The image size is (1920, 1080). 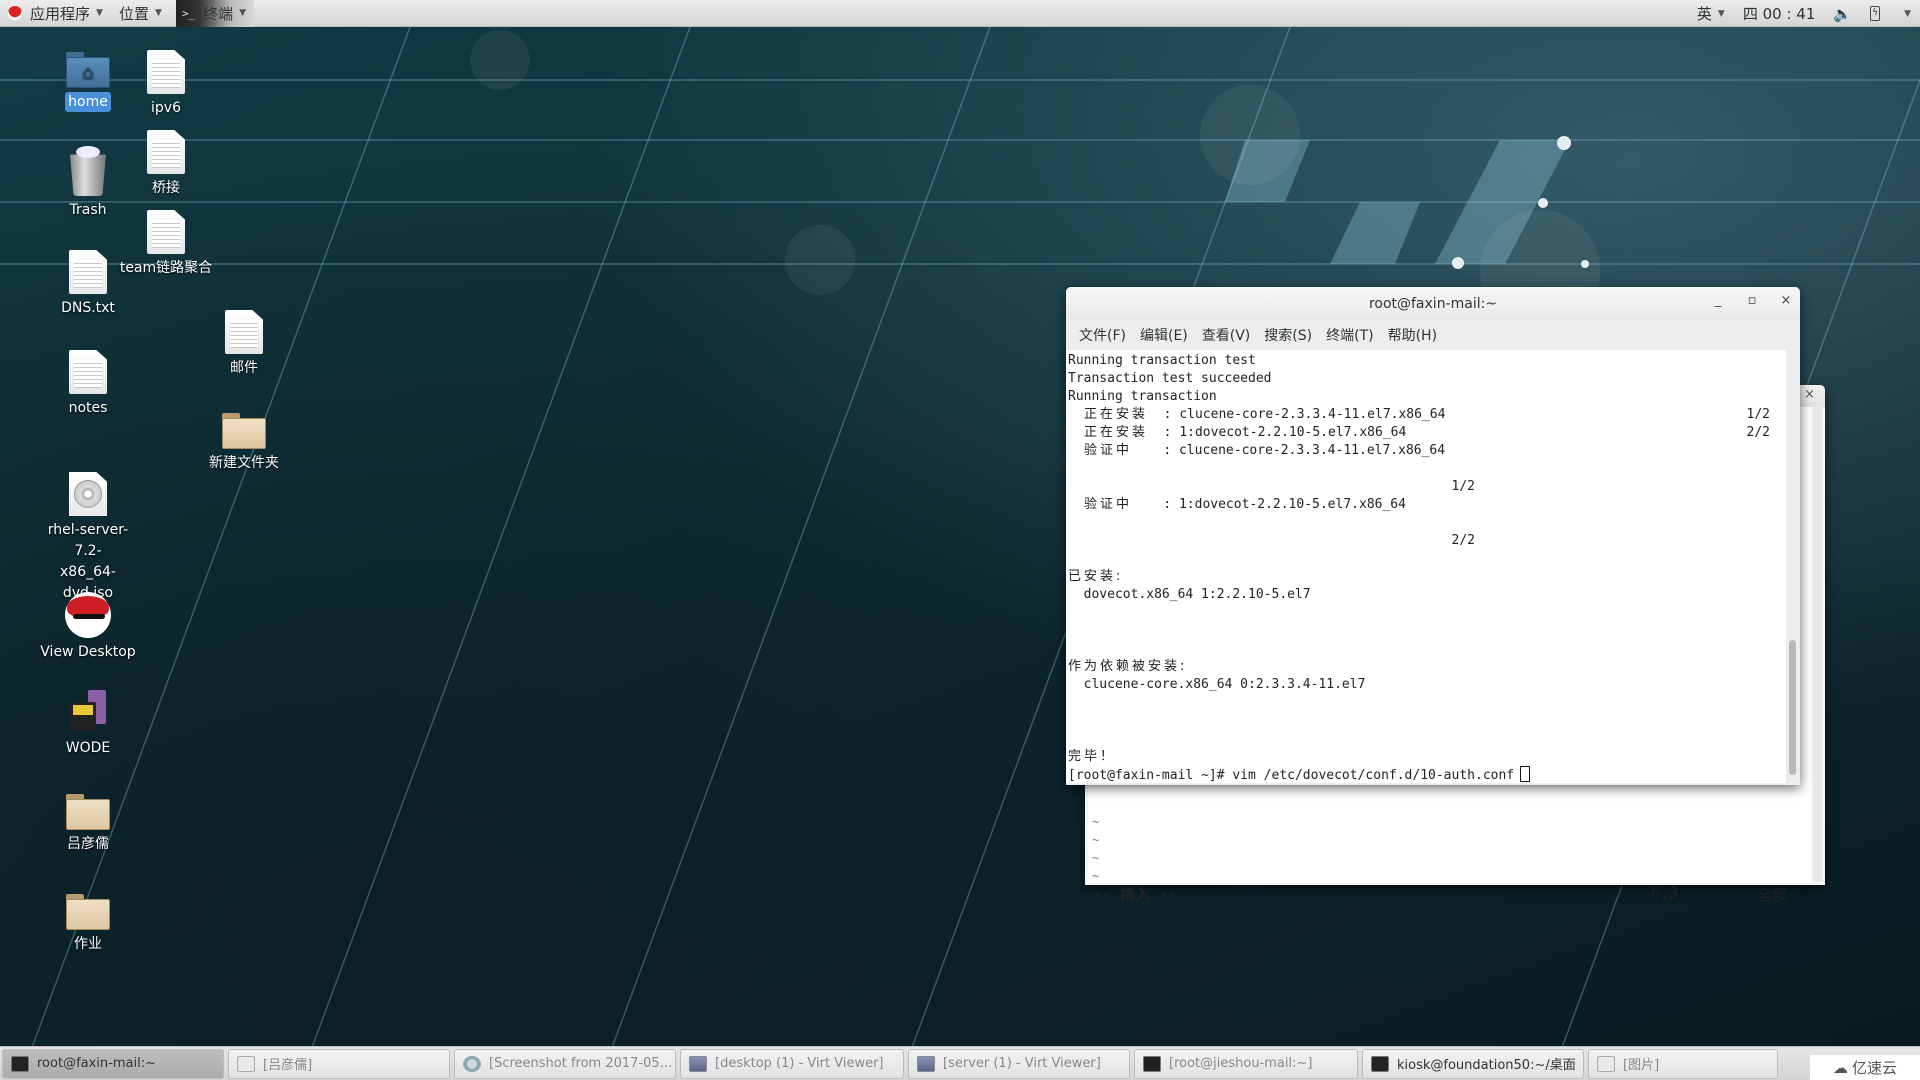 I want to click on desktop-icon-notes: notes, so click(x=88, y=384).